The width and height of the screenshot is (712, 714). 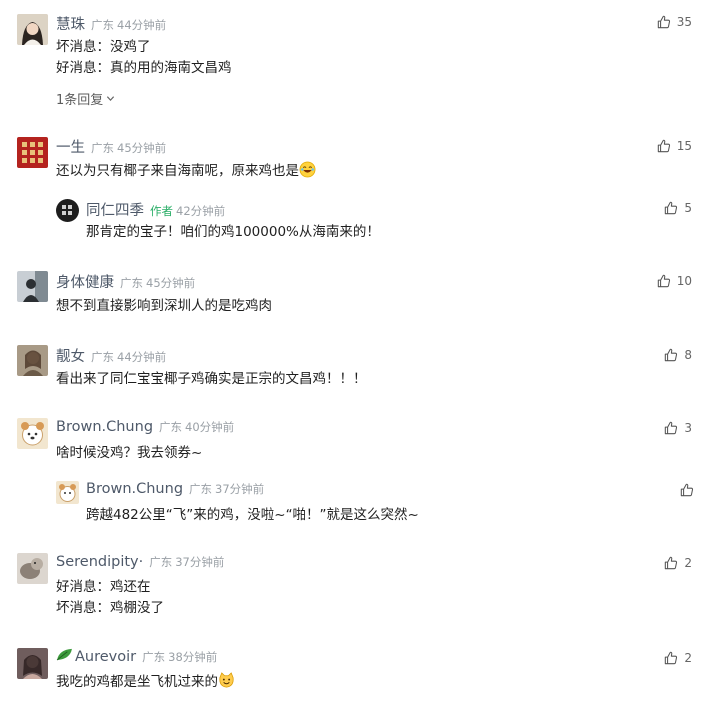 What do you see at coordinates (104, 427) in the screenshot?
I see `commenter-name: Brown.Chung` at bounding box center [104, 427].